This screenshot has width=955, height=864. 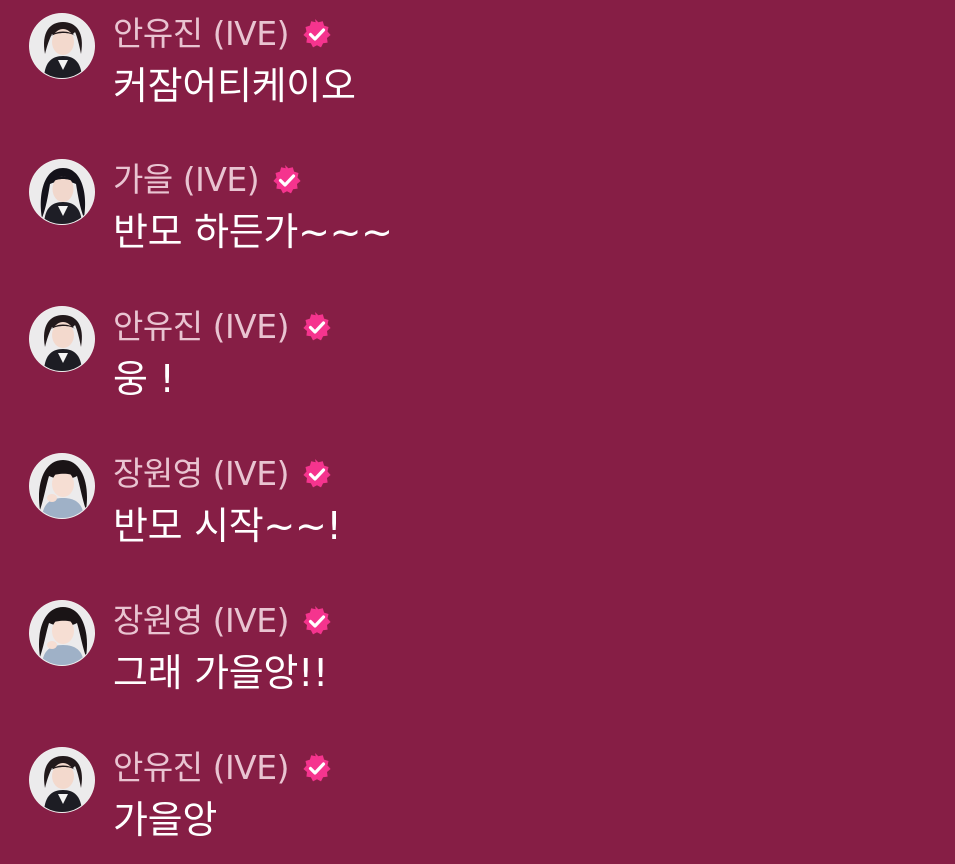 What do you see at coordinates (144, 379) in the screenshot?
I see `message-text: 웅 !` at bounding box center [144, 379].